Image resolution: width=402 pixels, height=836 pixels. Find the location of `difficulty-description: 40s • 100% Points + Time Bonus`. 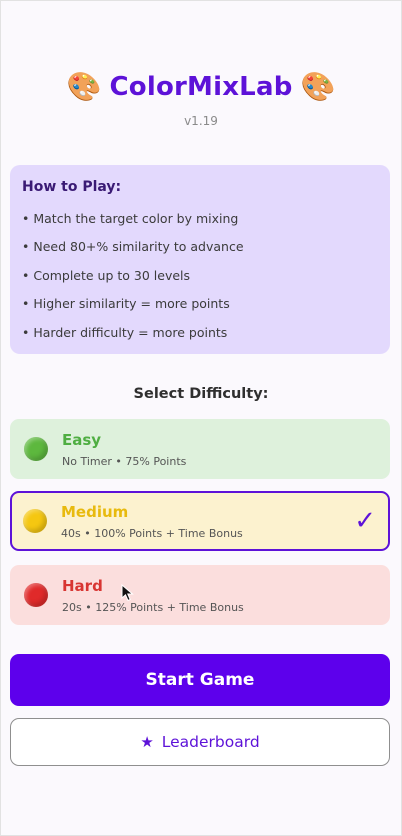

difficulty-description: 40s • 100% Points + Time Bonus is located at coordinates (152, 533).